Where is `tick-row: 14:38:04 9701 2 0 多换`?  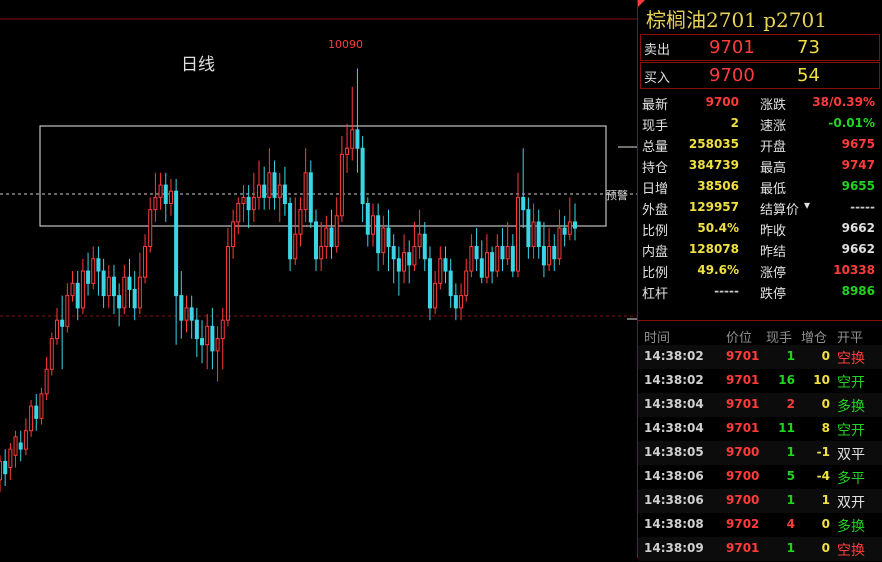 tick-row: 14:38:04 9701 2 0 多换 is located at coordinates (760, 405).